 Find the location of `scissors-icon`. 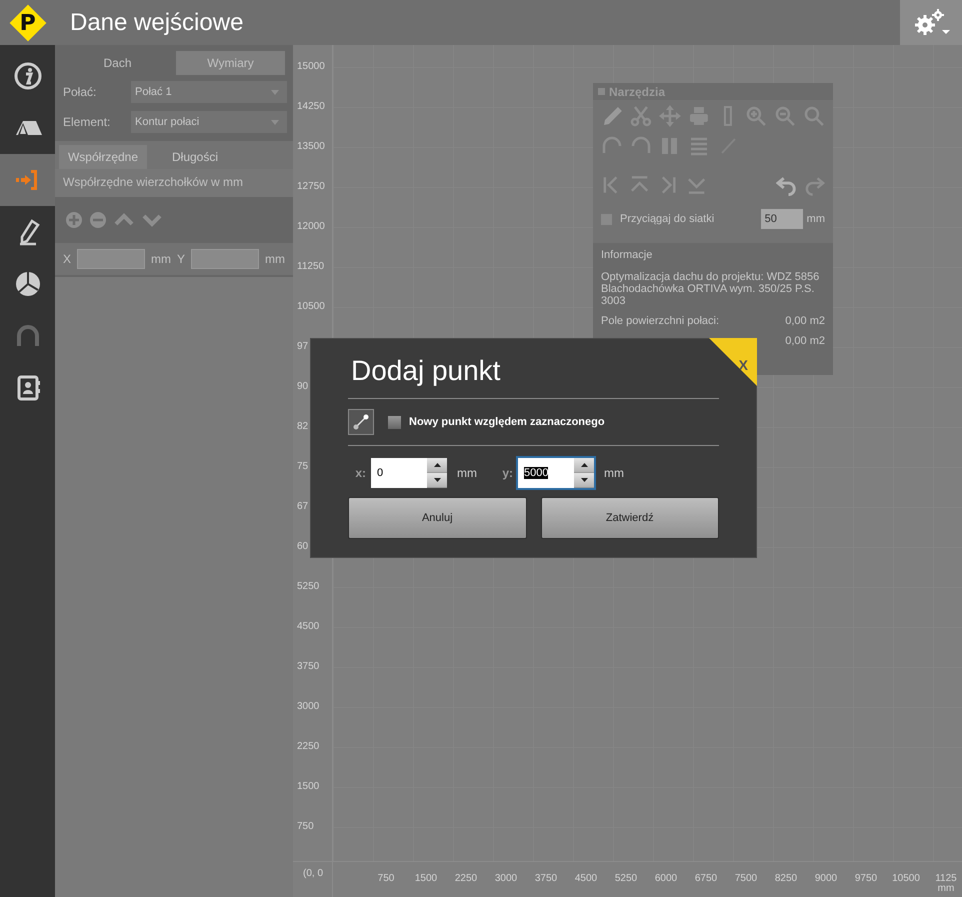

scissors-icon is located at coordinates (641, 116).